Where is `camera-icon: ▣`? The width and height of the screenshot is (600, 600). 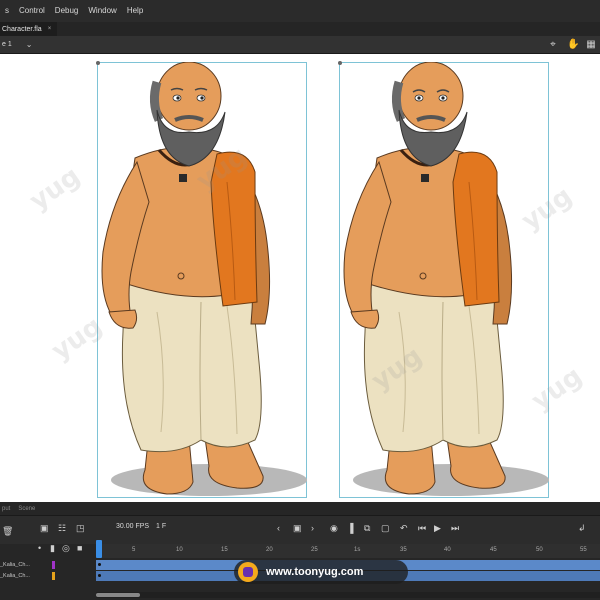
camera-icon: ▣ is located at coordinates (44, 528).